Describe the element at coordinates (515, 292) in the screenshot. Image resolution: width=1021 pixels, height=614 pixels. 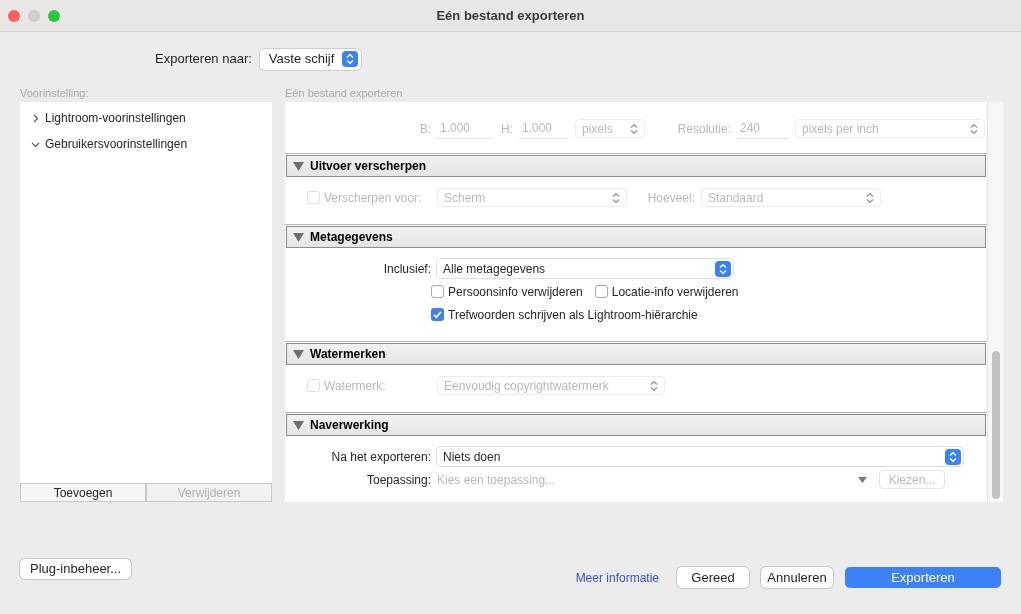
I see `checkbox-label: Persoonsinfo verwijderen` at that location.